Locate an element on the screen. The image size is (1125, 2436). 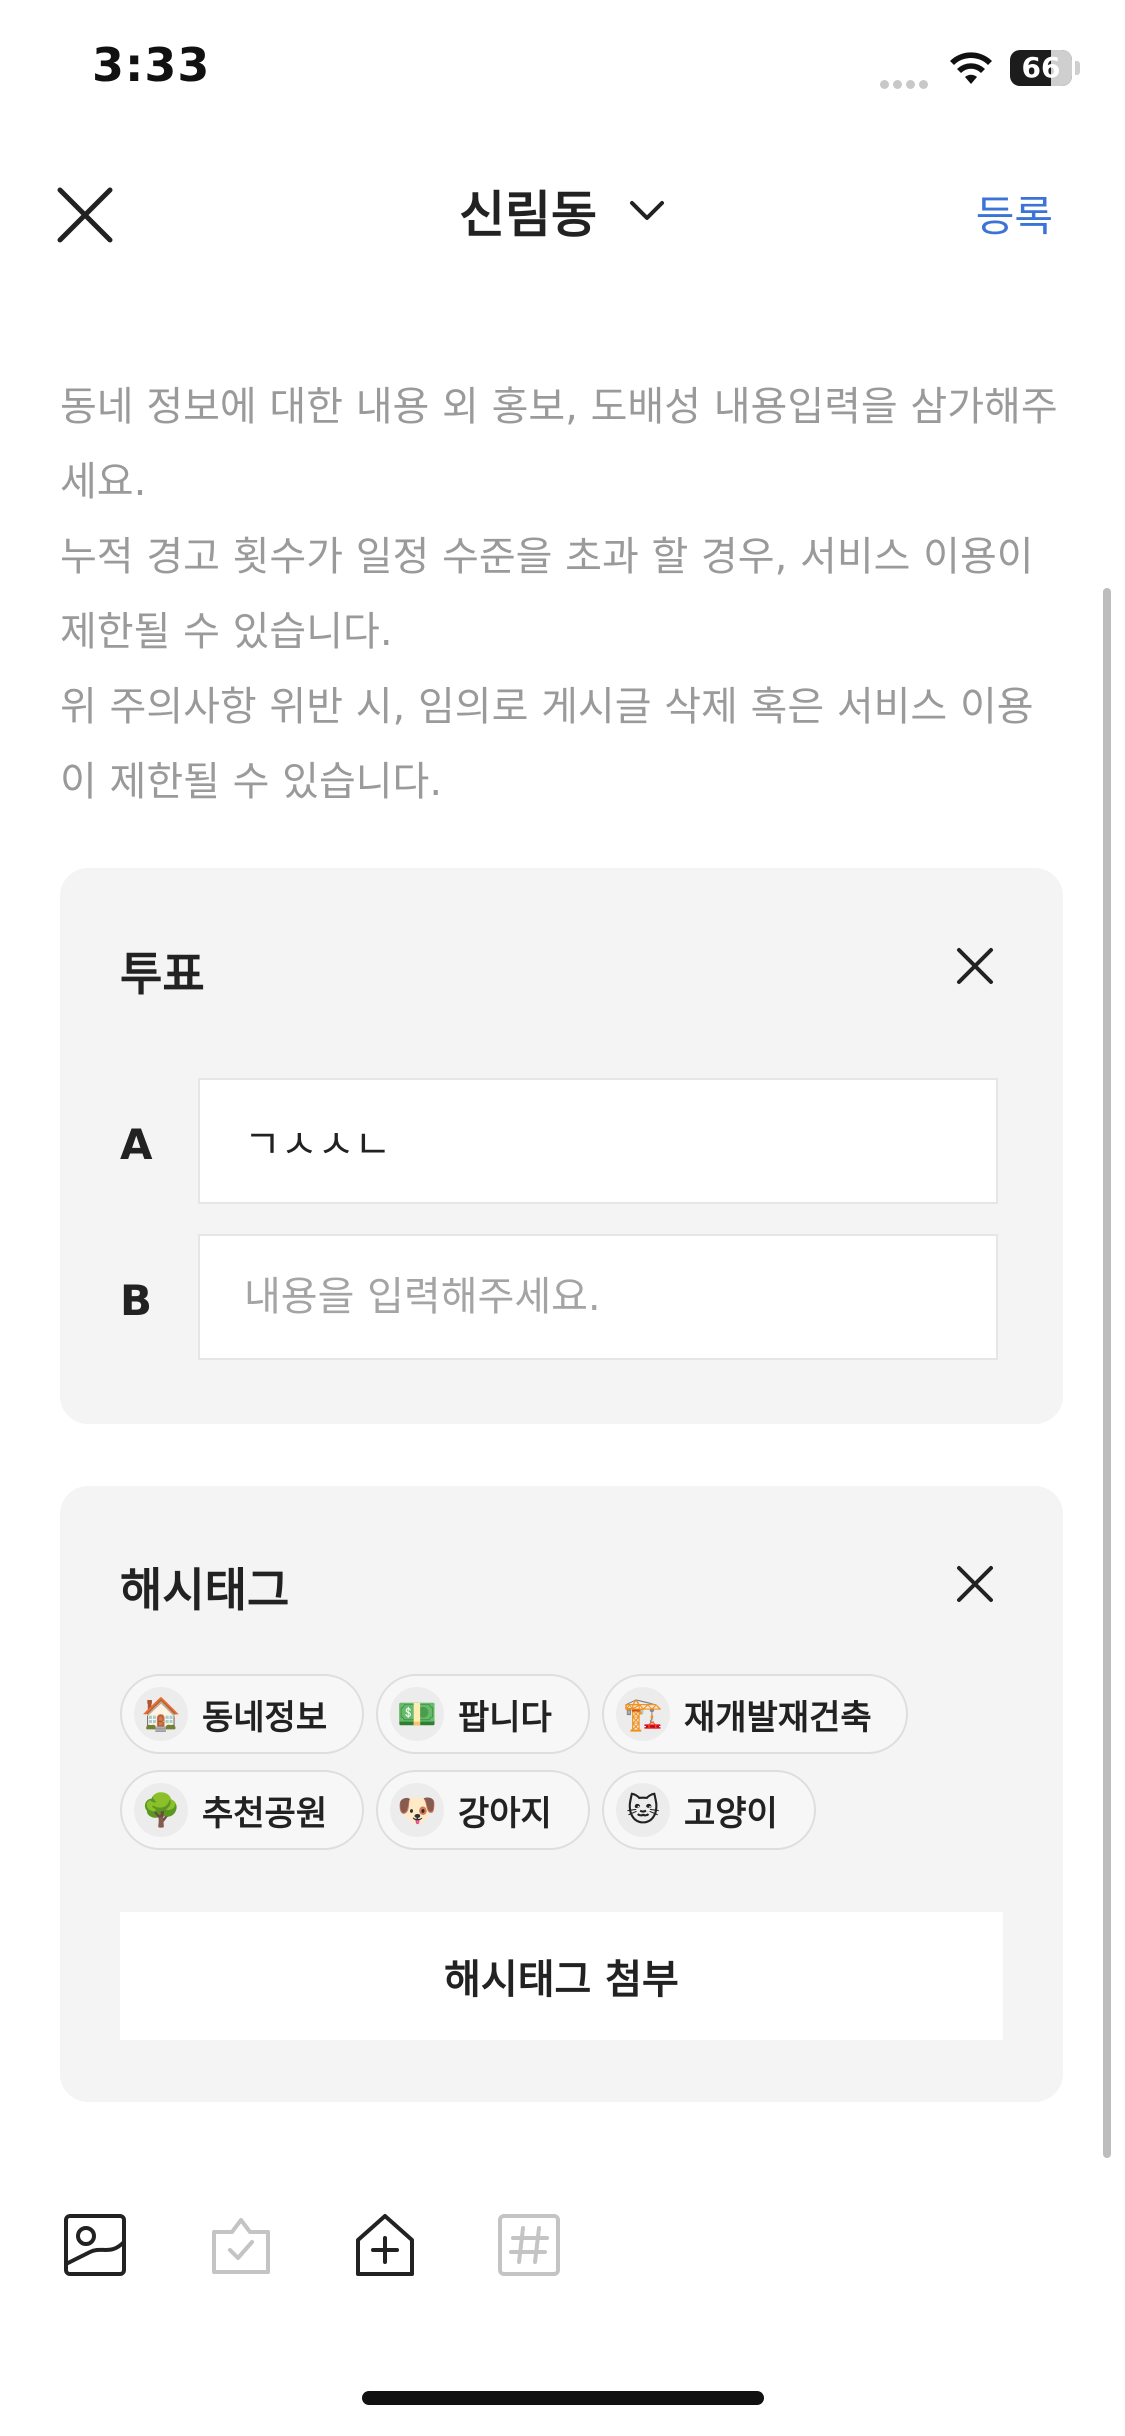
battery-level: 66 is located at coordinates (1041, 67).